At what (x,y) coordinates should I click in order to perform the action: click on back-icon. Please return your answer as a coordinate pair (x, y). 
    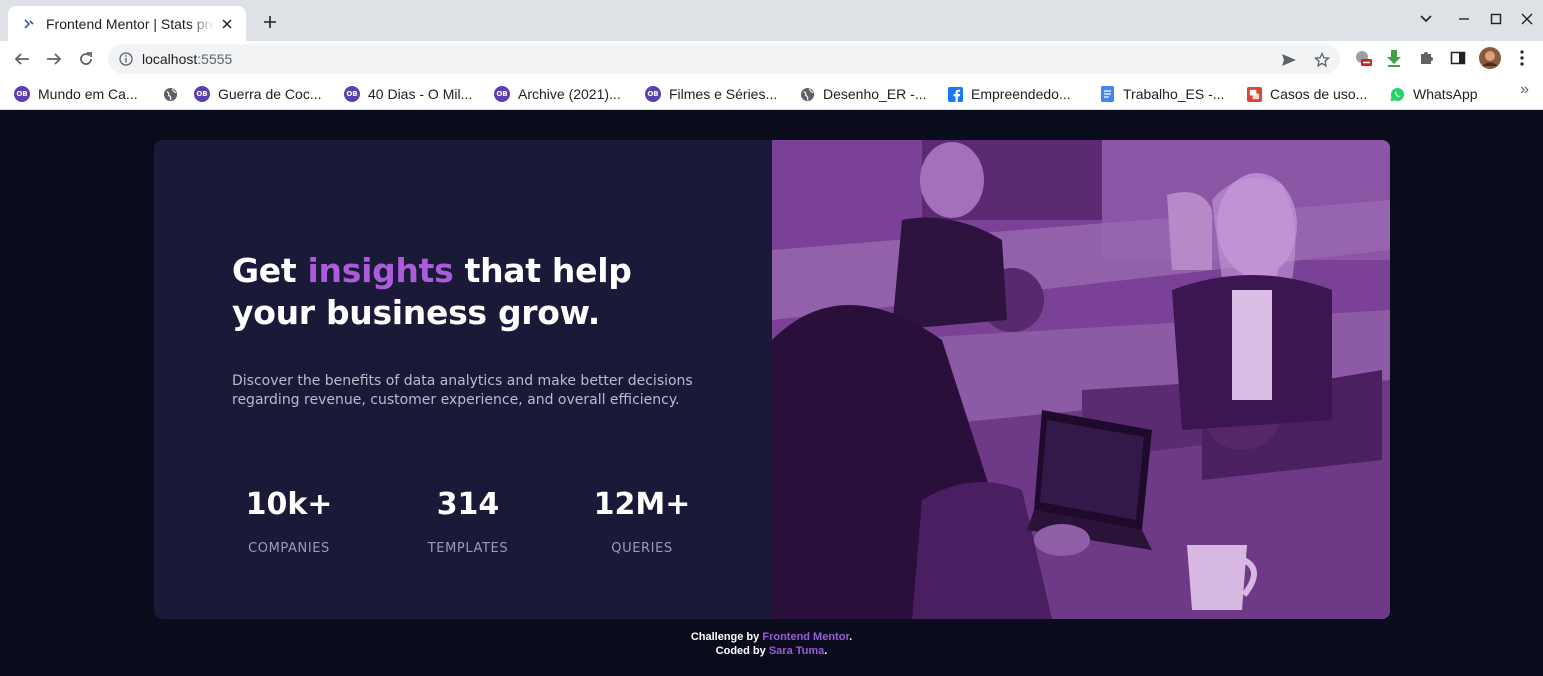
    Looking at the image, I should click on (22, 59).